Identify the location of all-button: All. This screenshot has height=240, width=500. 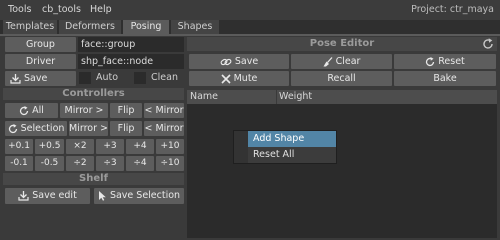
(31, 110).